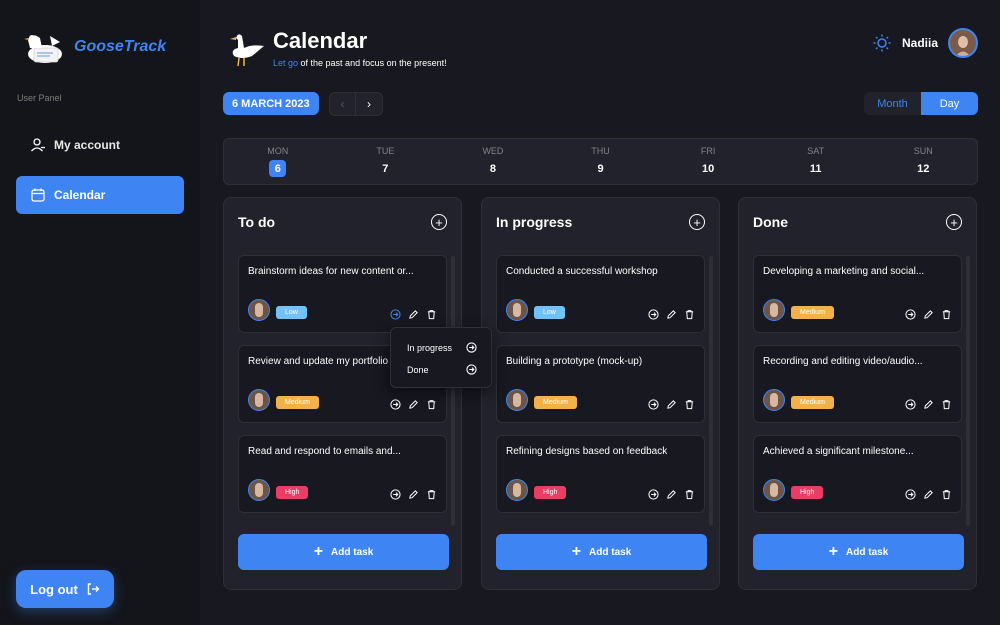  Describe the element at coordinates (342, 474) in the screenshot. I see `task-card: Read and respond to emails and... High` at that location.